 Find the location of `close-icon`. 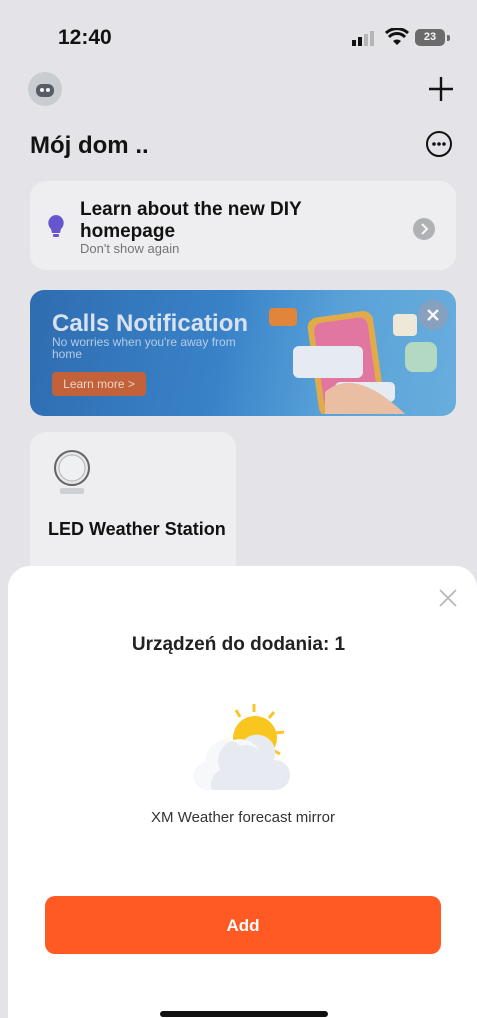

close-icon is located at coordinates (448, 598).